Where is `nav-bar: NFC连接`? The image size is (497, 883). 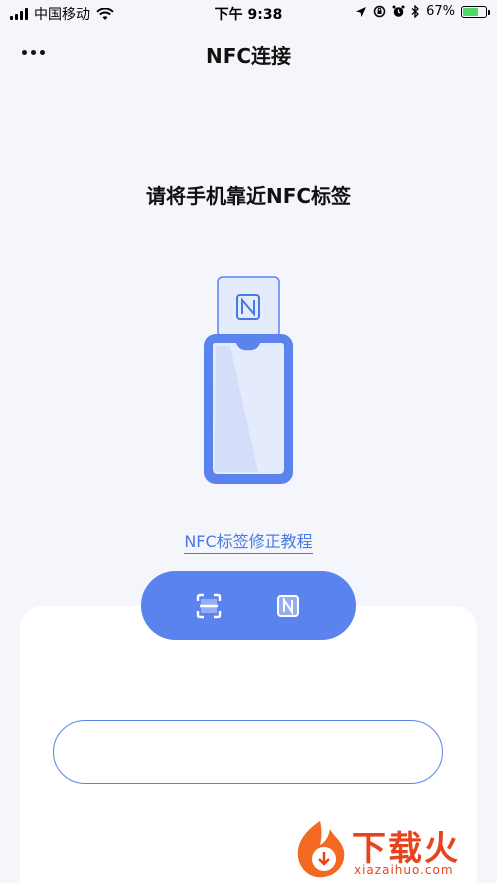
nav-bar: NFC连接 is located at coordinates (248, 52).